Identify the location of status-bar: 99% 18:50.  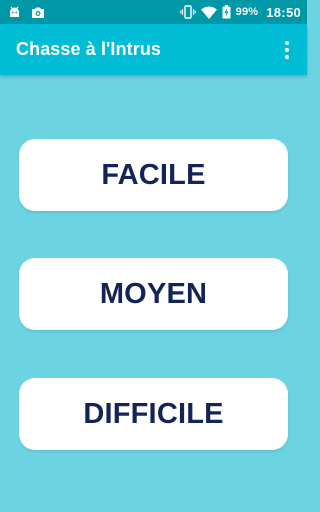
(153, 12).